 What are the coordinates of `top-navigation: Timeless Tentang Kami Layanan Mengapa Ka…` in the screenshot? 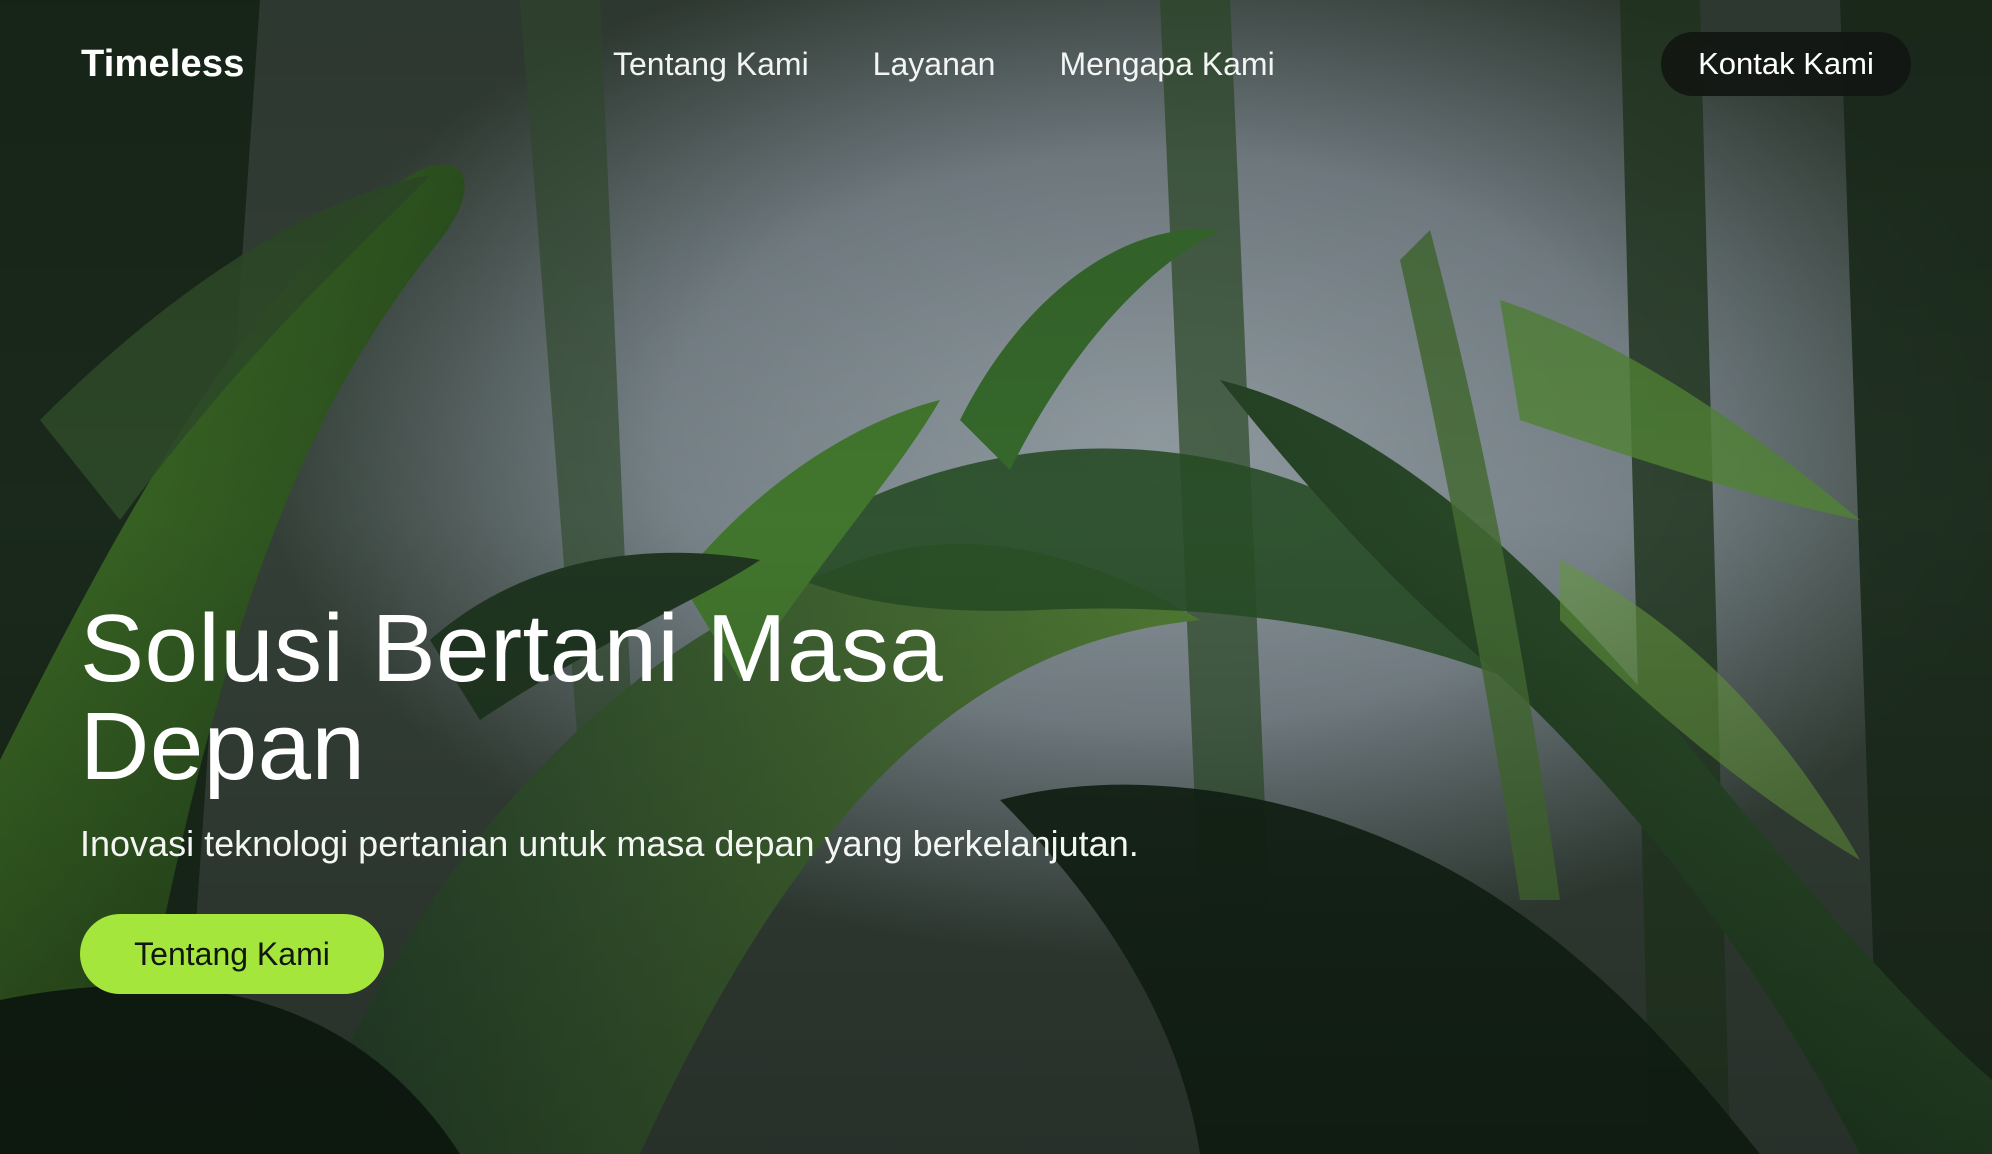 It's located at (996, 65).